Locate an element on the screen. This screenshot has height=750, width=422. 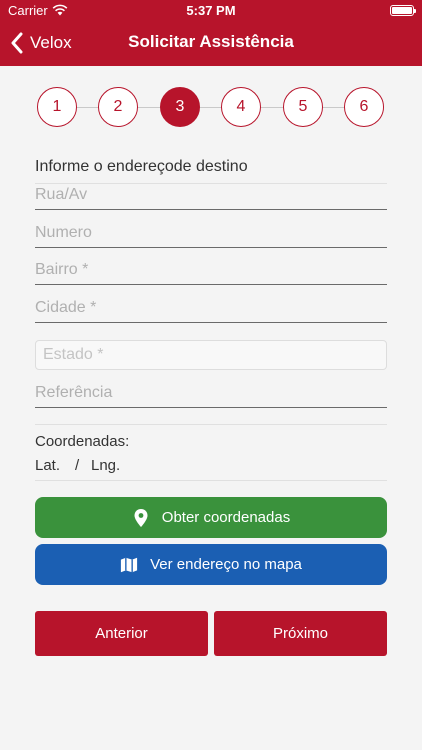
step-6: 6 is located at coordinates (364, 107).